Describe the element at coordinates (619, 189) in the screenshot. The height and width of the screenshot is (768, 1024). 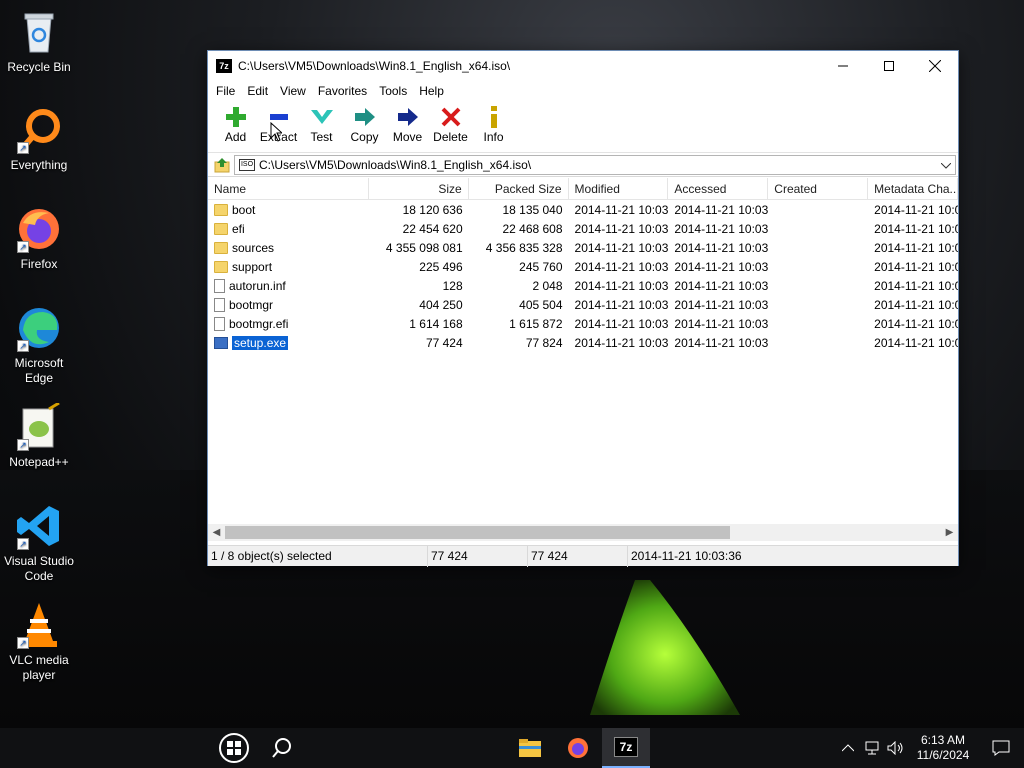
I see `column-header-modified: Modified` at that location.